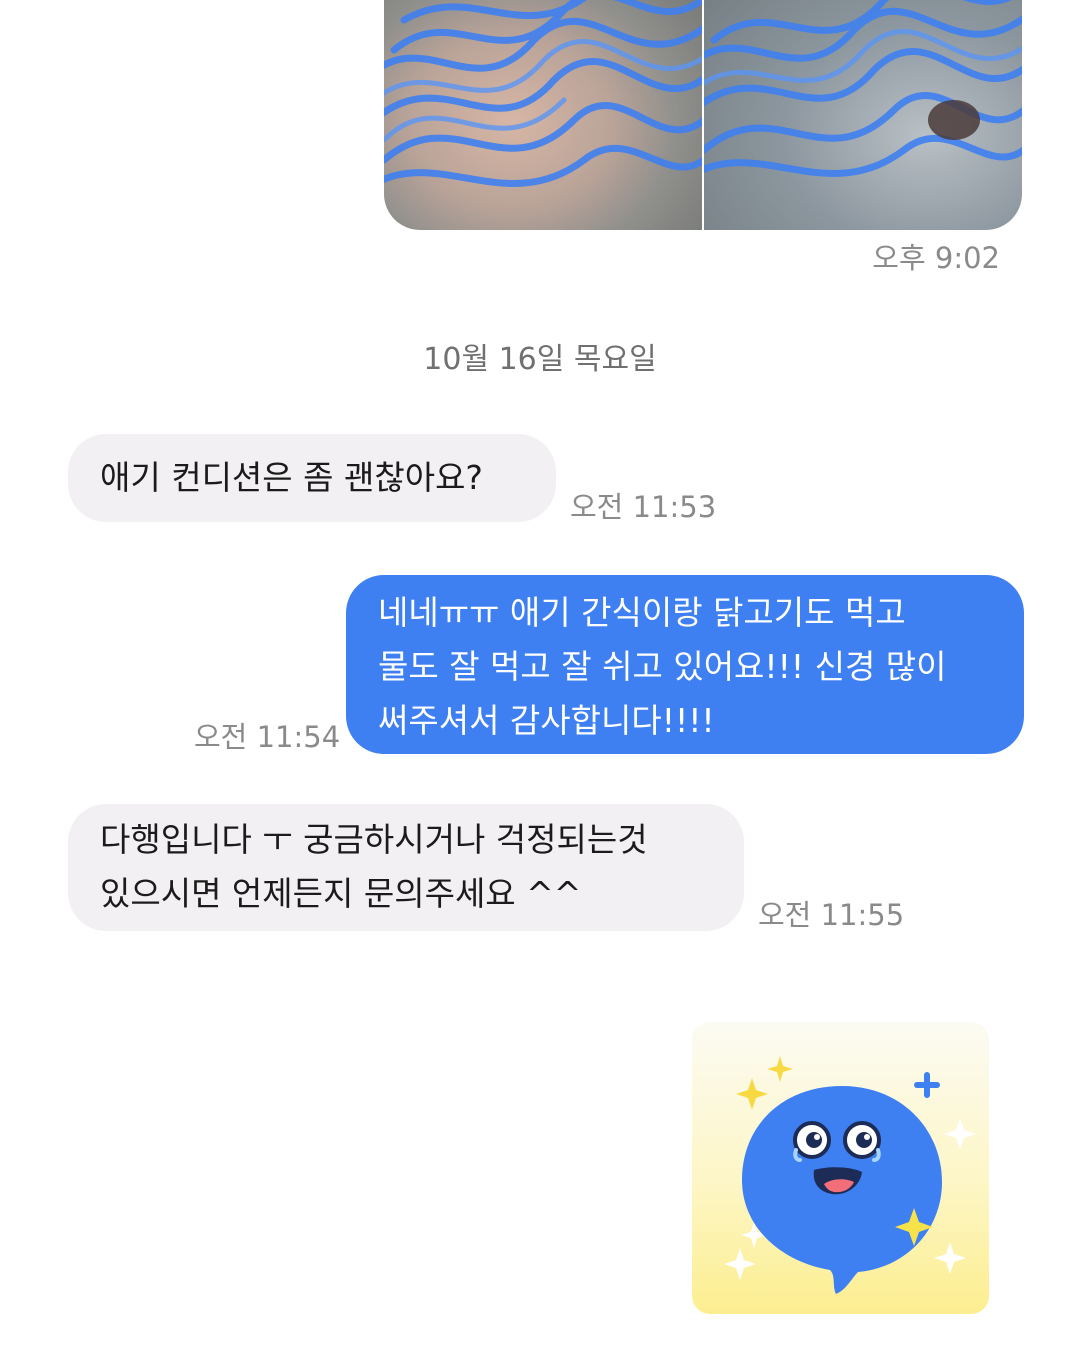  What do you see at coordinates (643, 507) in the screenshot?
I see `message-timestamp: 오전 11:53` at bounding box center [643, 507].